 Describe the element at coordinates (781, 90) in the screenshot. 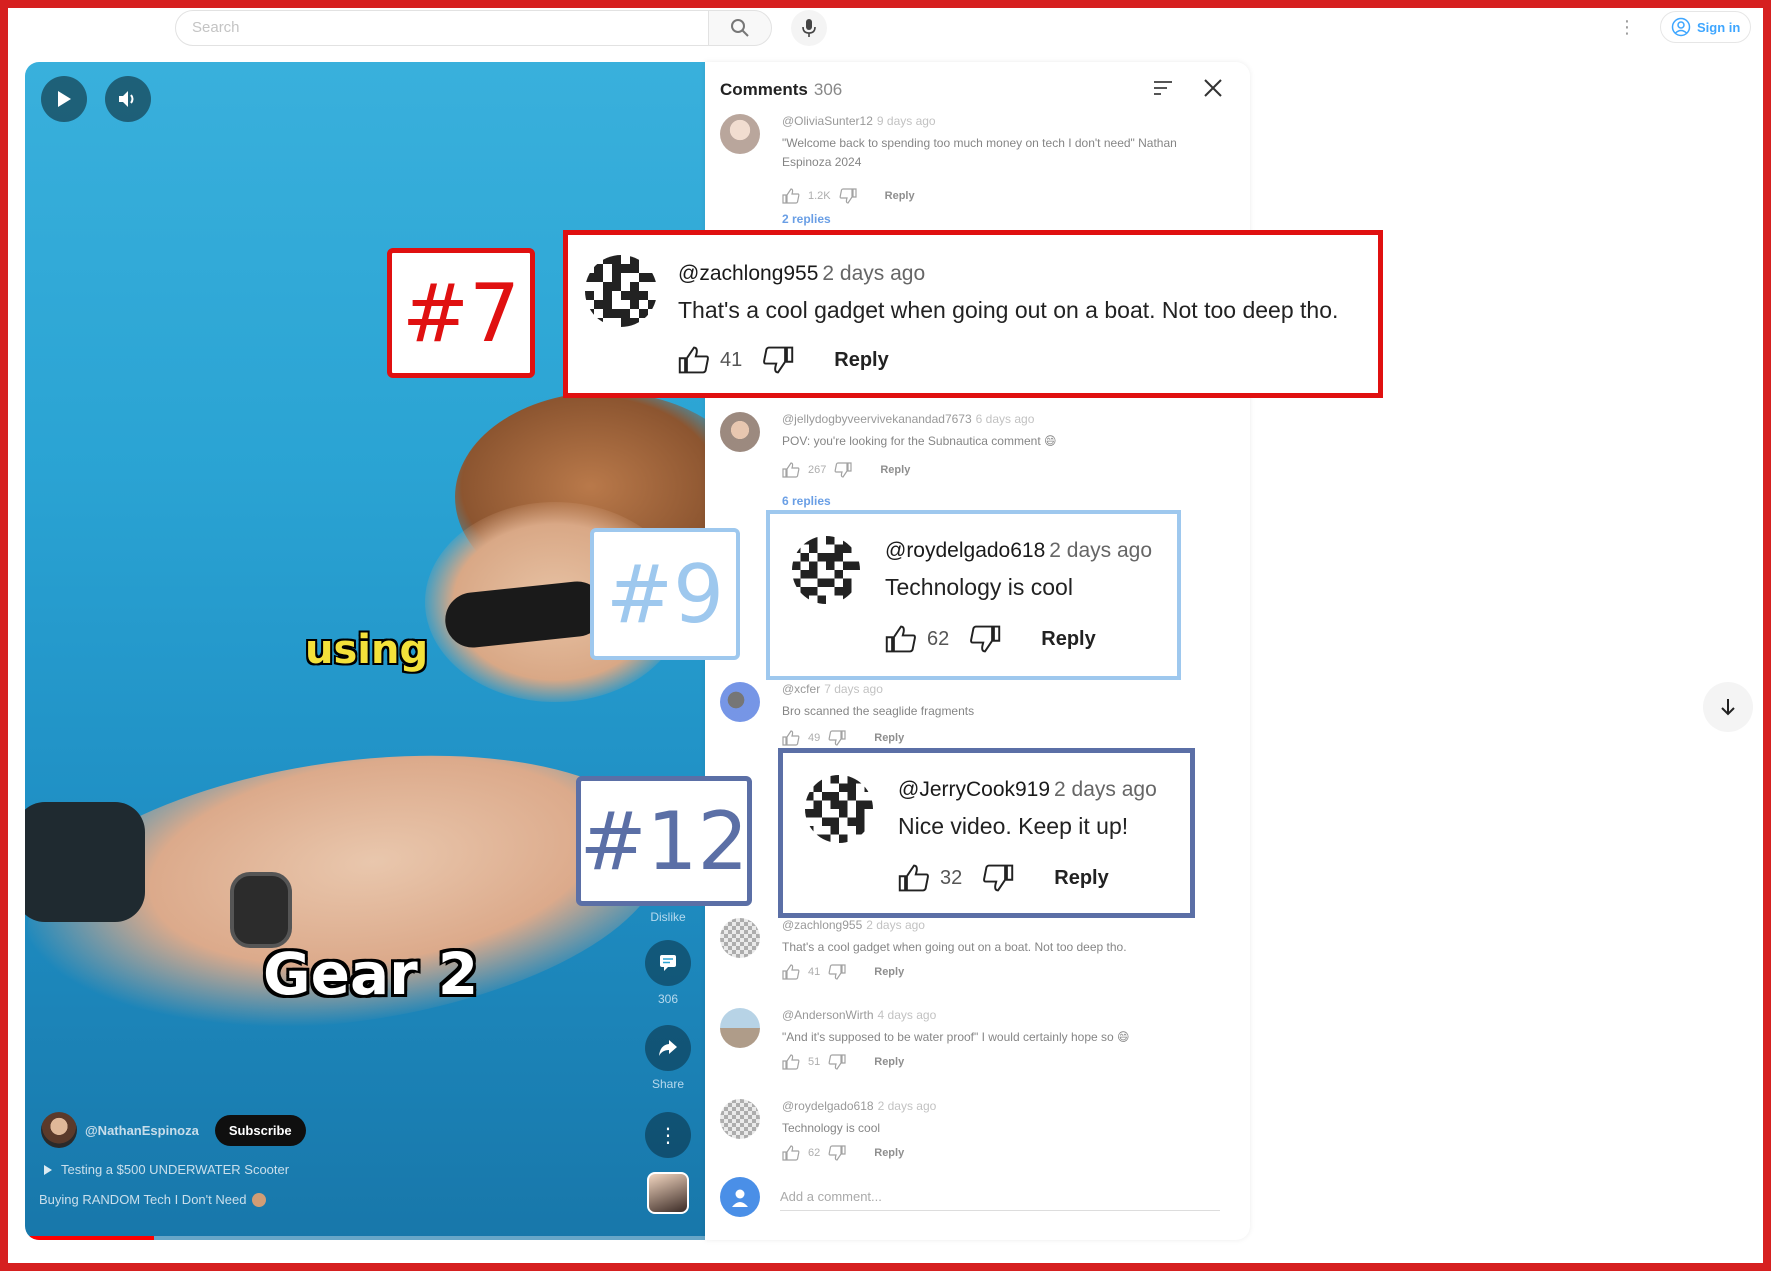

I see `comments-header: Comments 306` at that location.